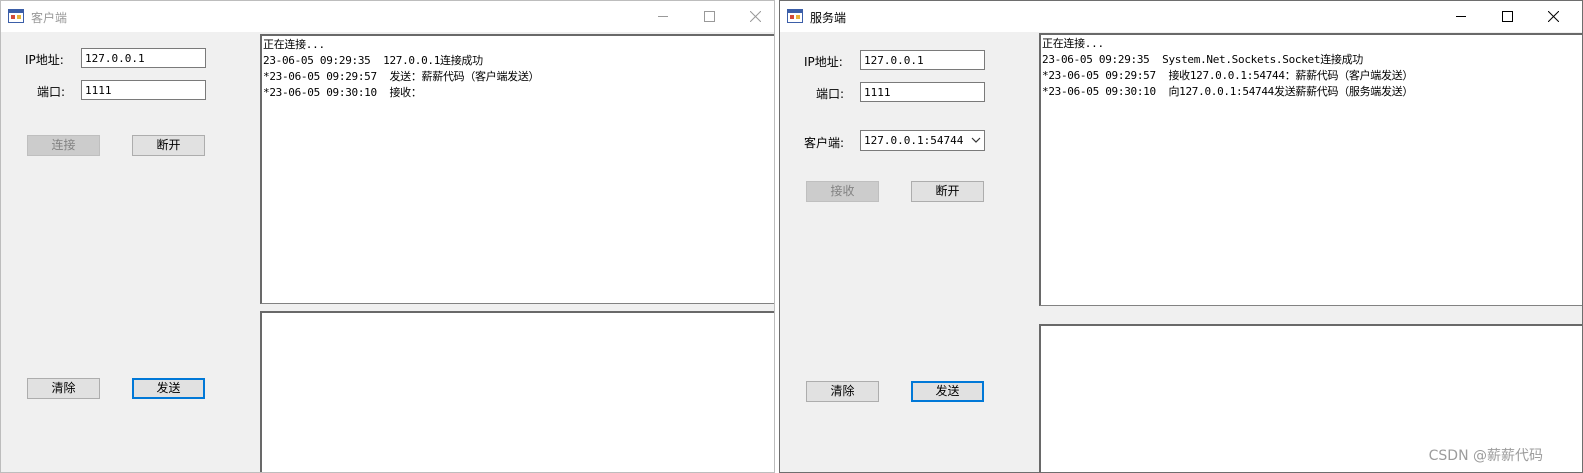 This screenshot has height=473, width=1583. I want to click on send-textbox, so click(517, 391).